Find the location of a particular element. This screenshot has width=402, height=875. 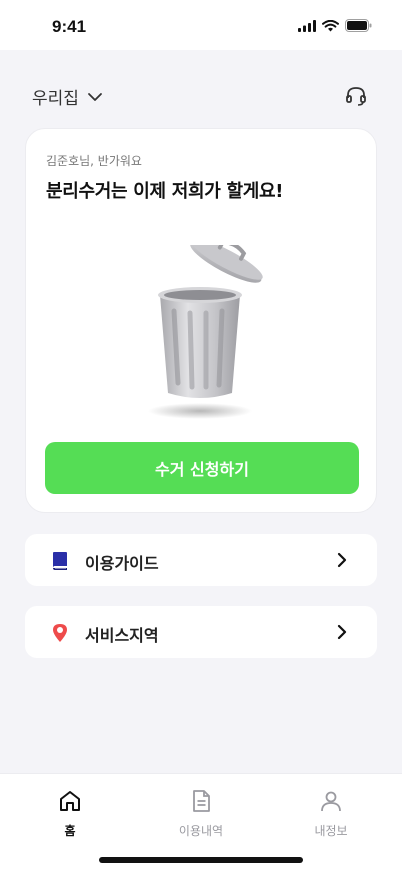

person-icon is located at coordinates (331, 801).